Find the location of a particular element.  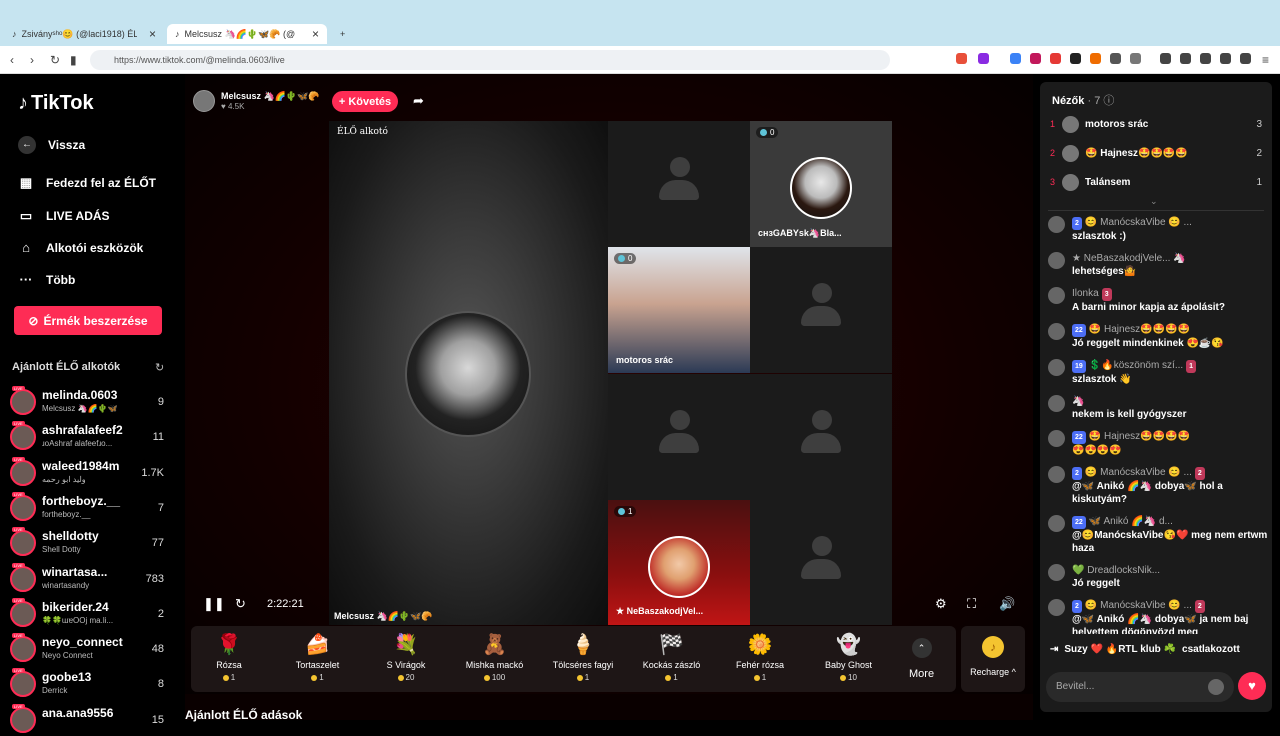

settings-gear-icon: ⚙ is located at coordinates (941, 604).